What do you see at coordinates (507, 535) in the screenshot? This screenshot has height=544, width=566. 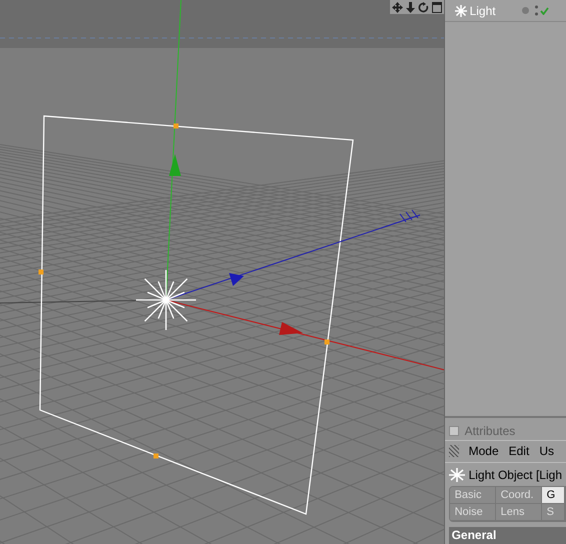 I see `section-header: General` at bounding box center [507, 535].